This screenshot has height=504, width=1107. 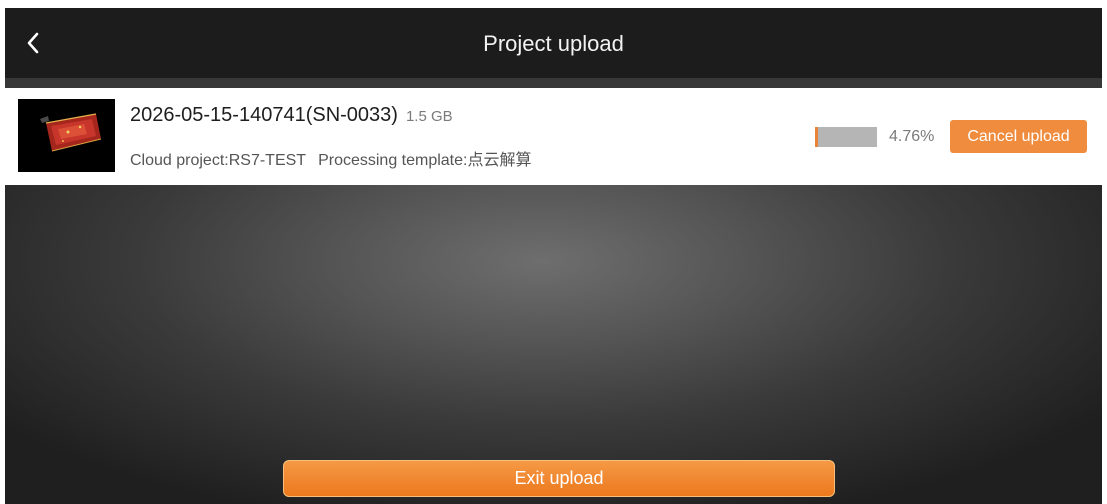 I want to click on header-divider, so click(x=553, y=83).